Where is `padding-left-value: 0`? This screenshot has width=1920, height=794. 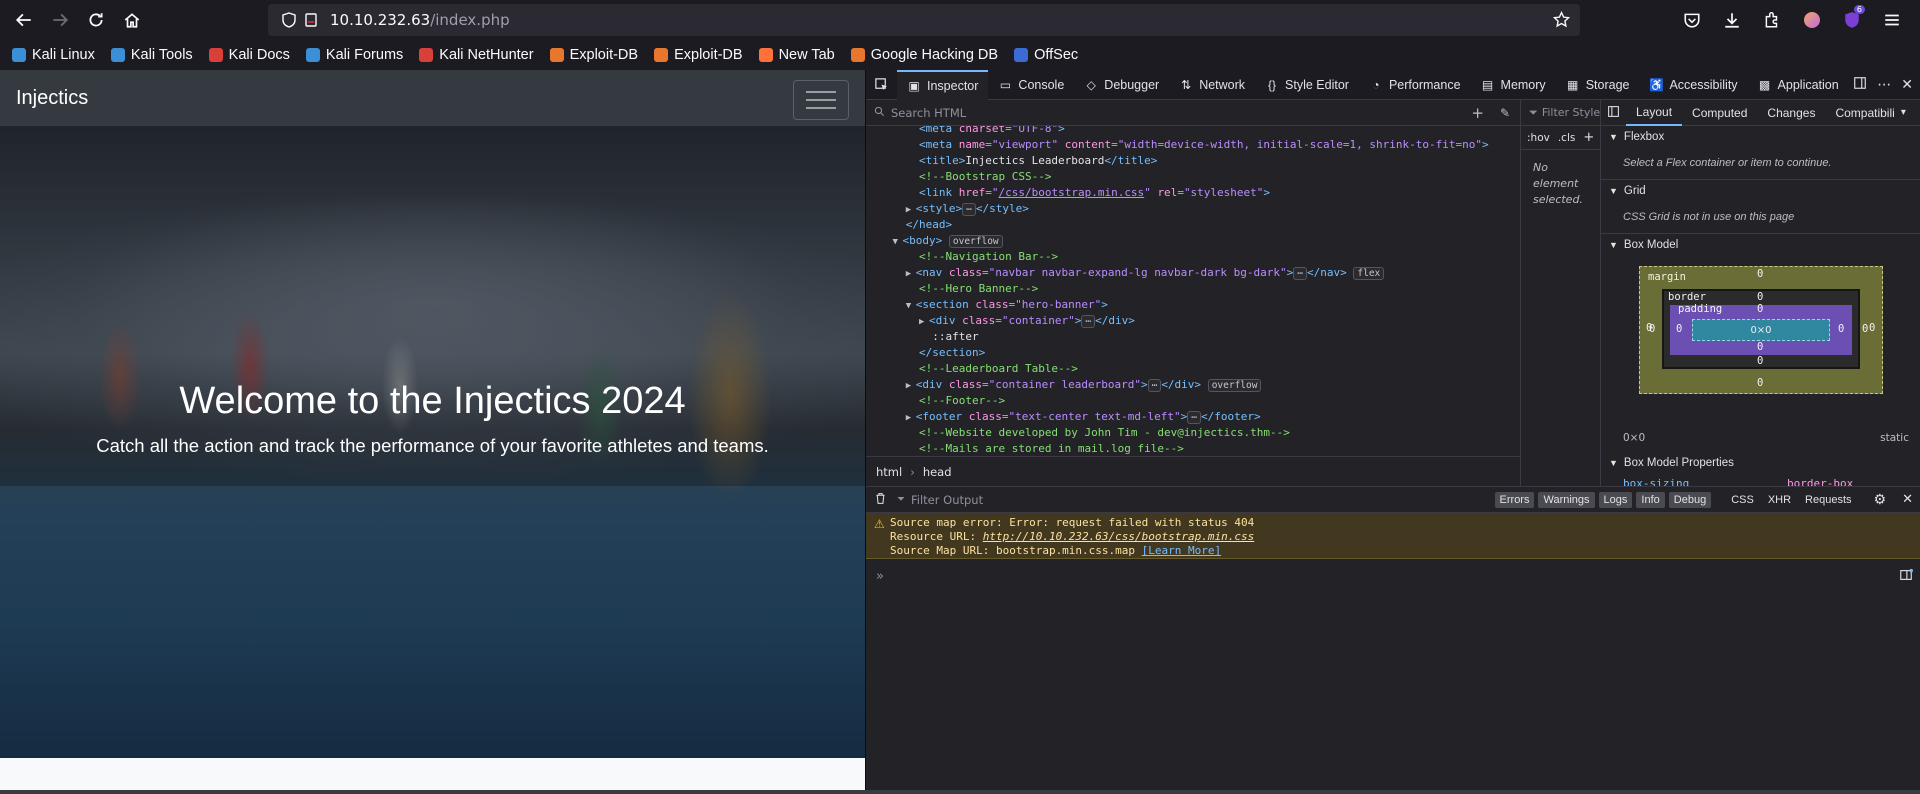
padding-left-value: 0 is located at coordinates (1679, 329).